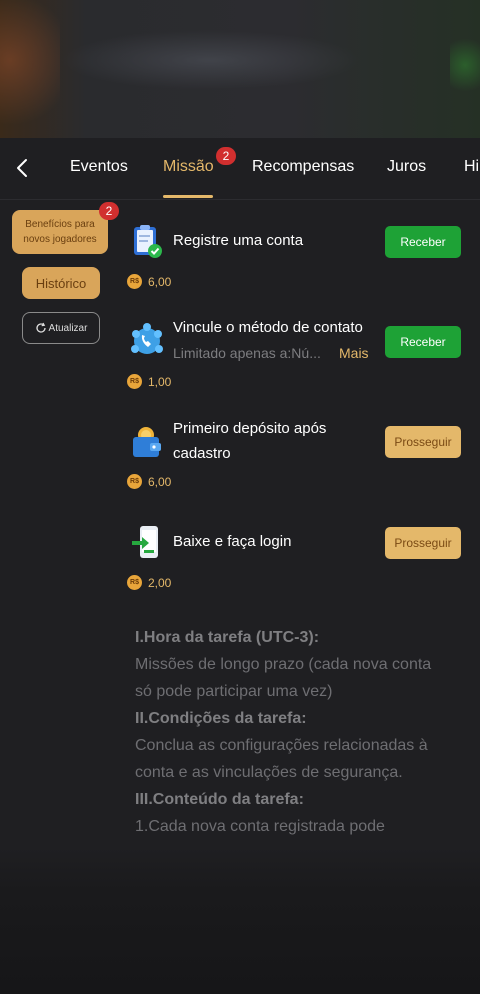 The height and width of the screenshot is (994, 480). What do you see at coordinates (240, 69) in the screenshot?
I see `blurred-header-background` at bounding box center [240, 69].